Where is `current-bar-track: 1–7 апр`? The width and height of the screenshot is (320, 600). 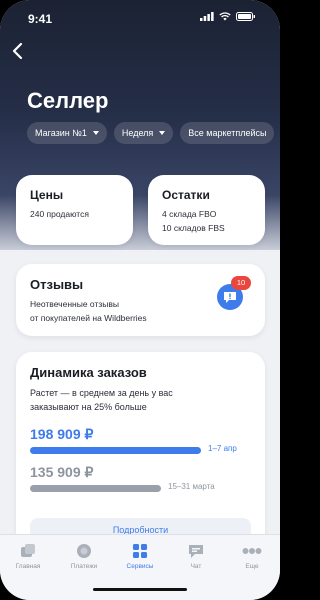 current-bar-track: 1–7 апр is located at coordinates (142, 449).